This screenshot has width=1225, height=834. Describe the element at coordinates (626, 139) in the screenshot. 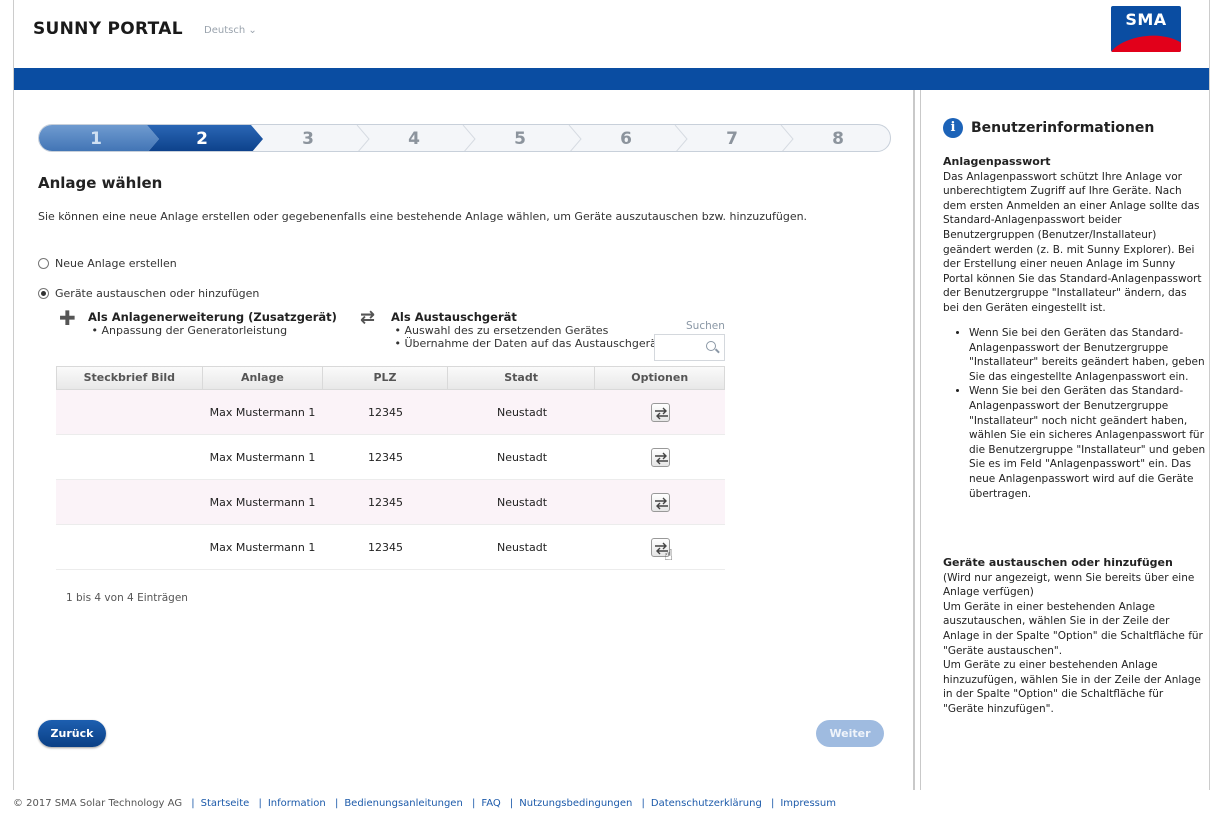

I see `step-6: 6` at that location.